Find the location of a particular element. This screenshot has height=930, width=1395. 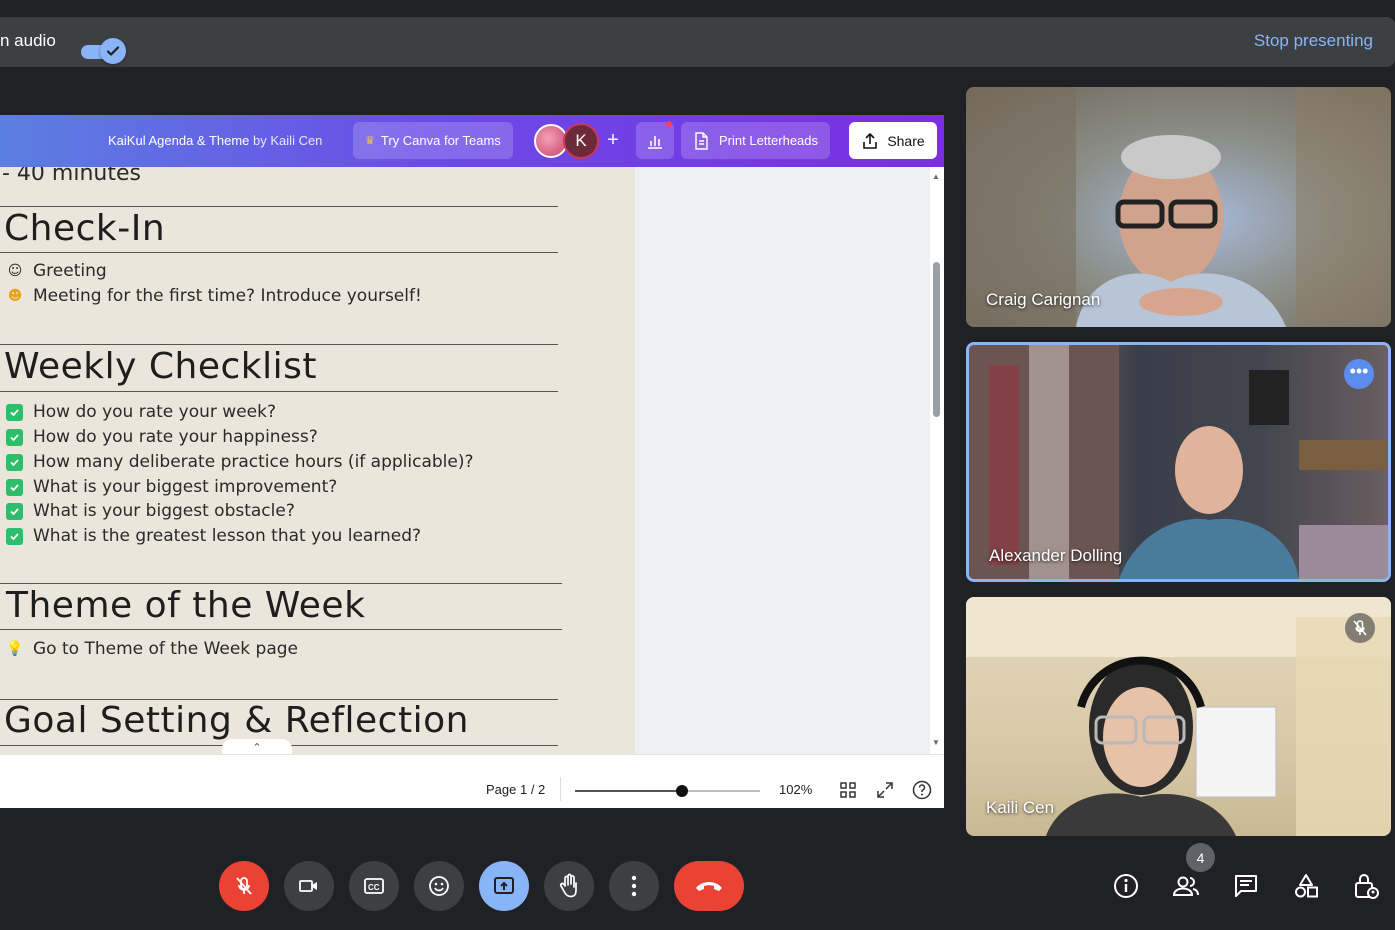

more-options-button: ••• is located at coordinates (1359, 374).